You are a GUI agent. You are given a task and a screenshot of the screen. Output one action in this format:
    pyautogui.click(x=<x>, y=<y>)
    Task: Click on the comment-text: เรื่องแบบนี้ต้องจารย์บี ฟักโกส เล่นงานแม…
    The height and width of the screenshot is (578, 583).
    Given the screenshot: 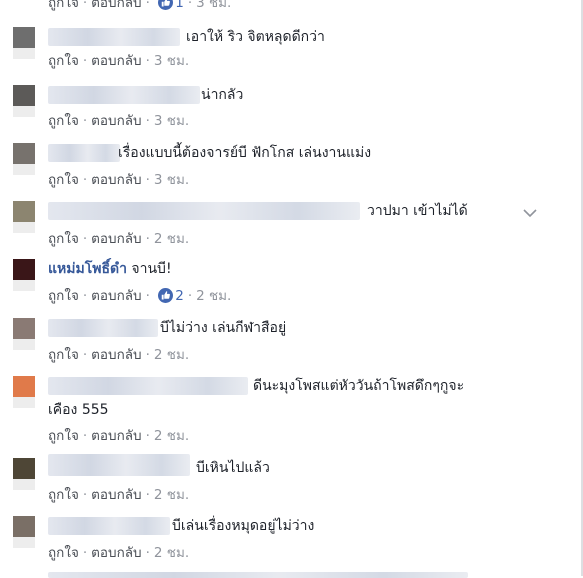 What is the action you would take?
    pyautogui.click(x=245, y=153)
    